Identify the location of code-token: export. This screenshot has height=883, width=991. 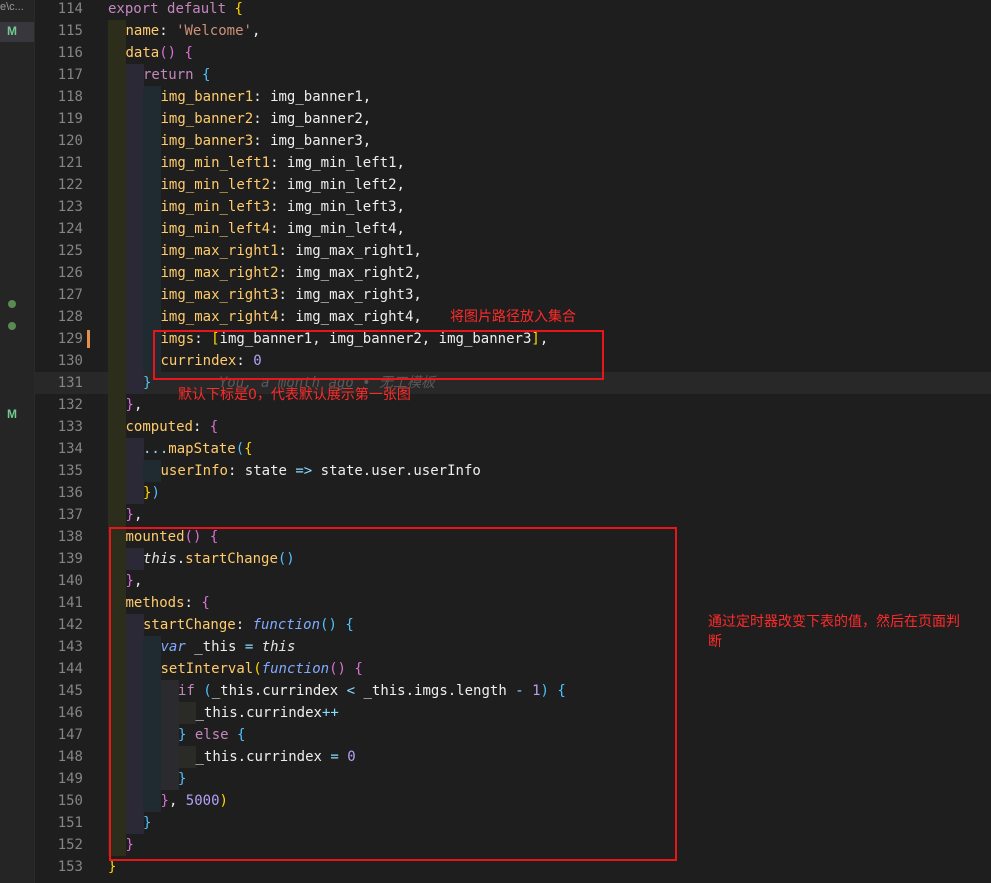
(133, 9).